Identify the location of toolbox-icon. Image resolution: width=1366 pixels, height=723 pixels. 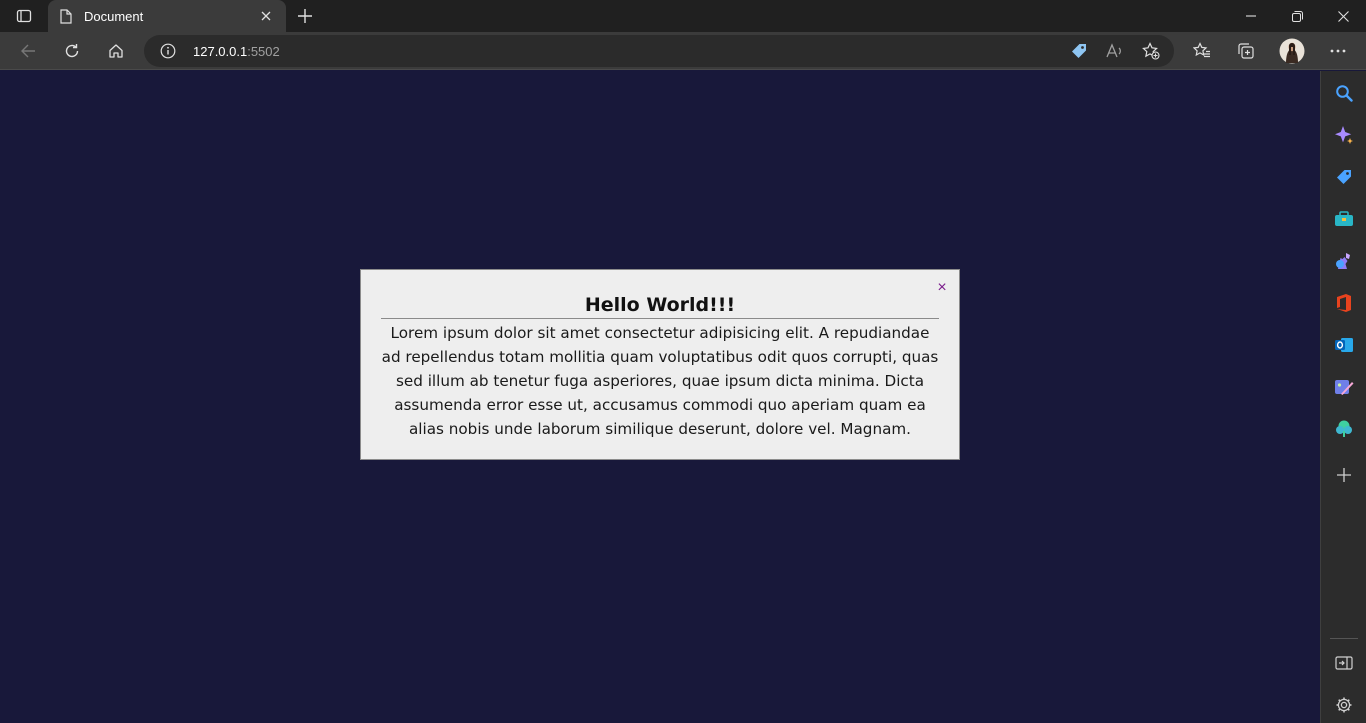
(1344, 219).